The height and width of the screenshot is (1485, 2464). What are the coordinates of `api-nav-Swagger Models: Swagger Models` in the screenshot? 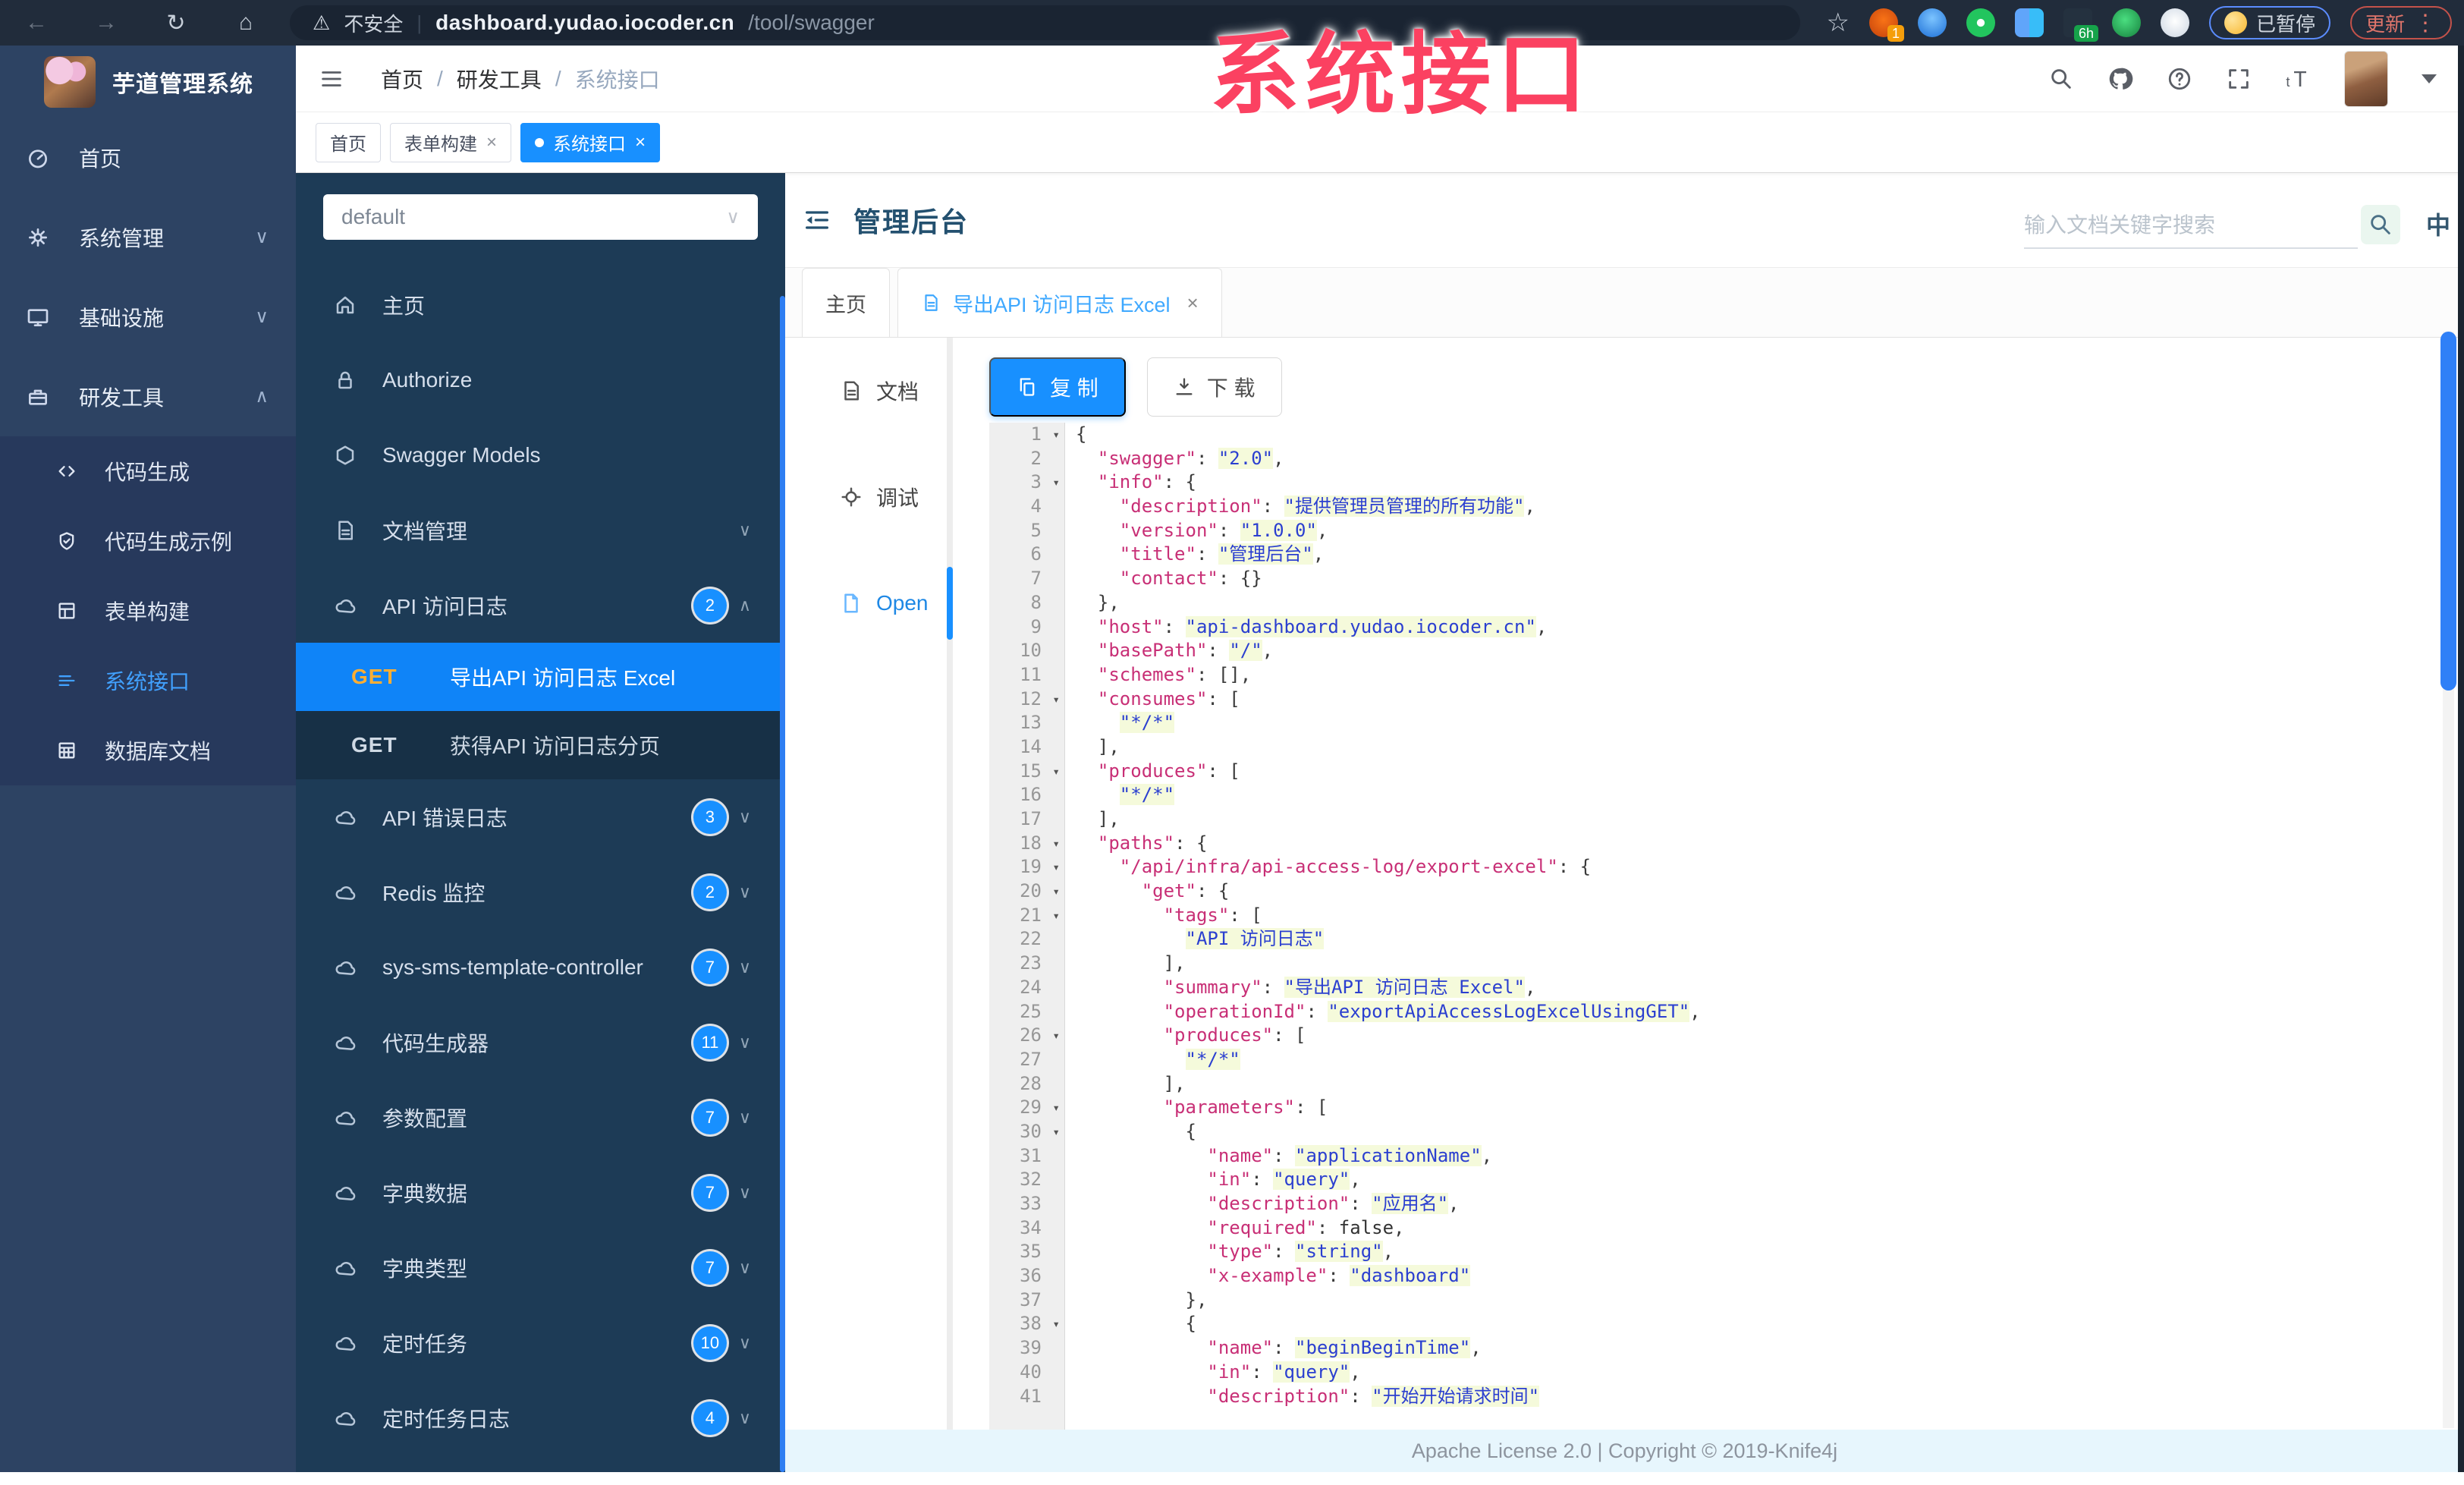 It's located at (540, 454).